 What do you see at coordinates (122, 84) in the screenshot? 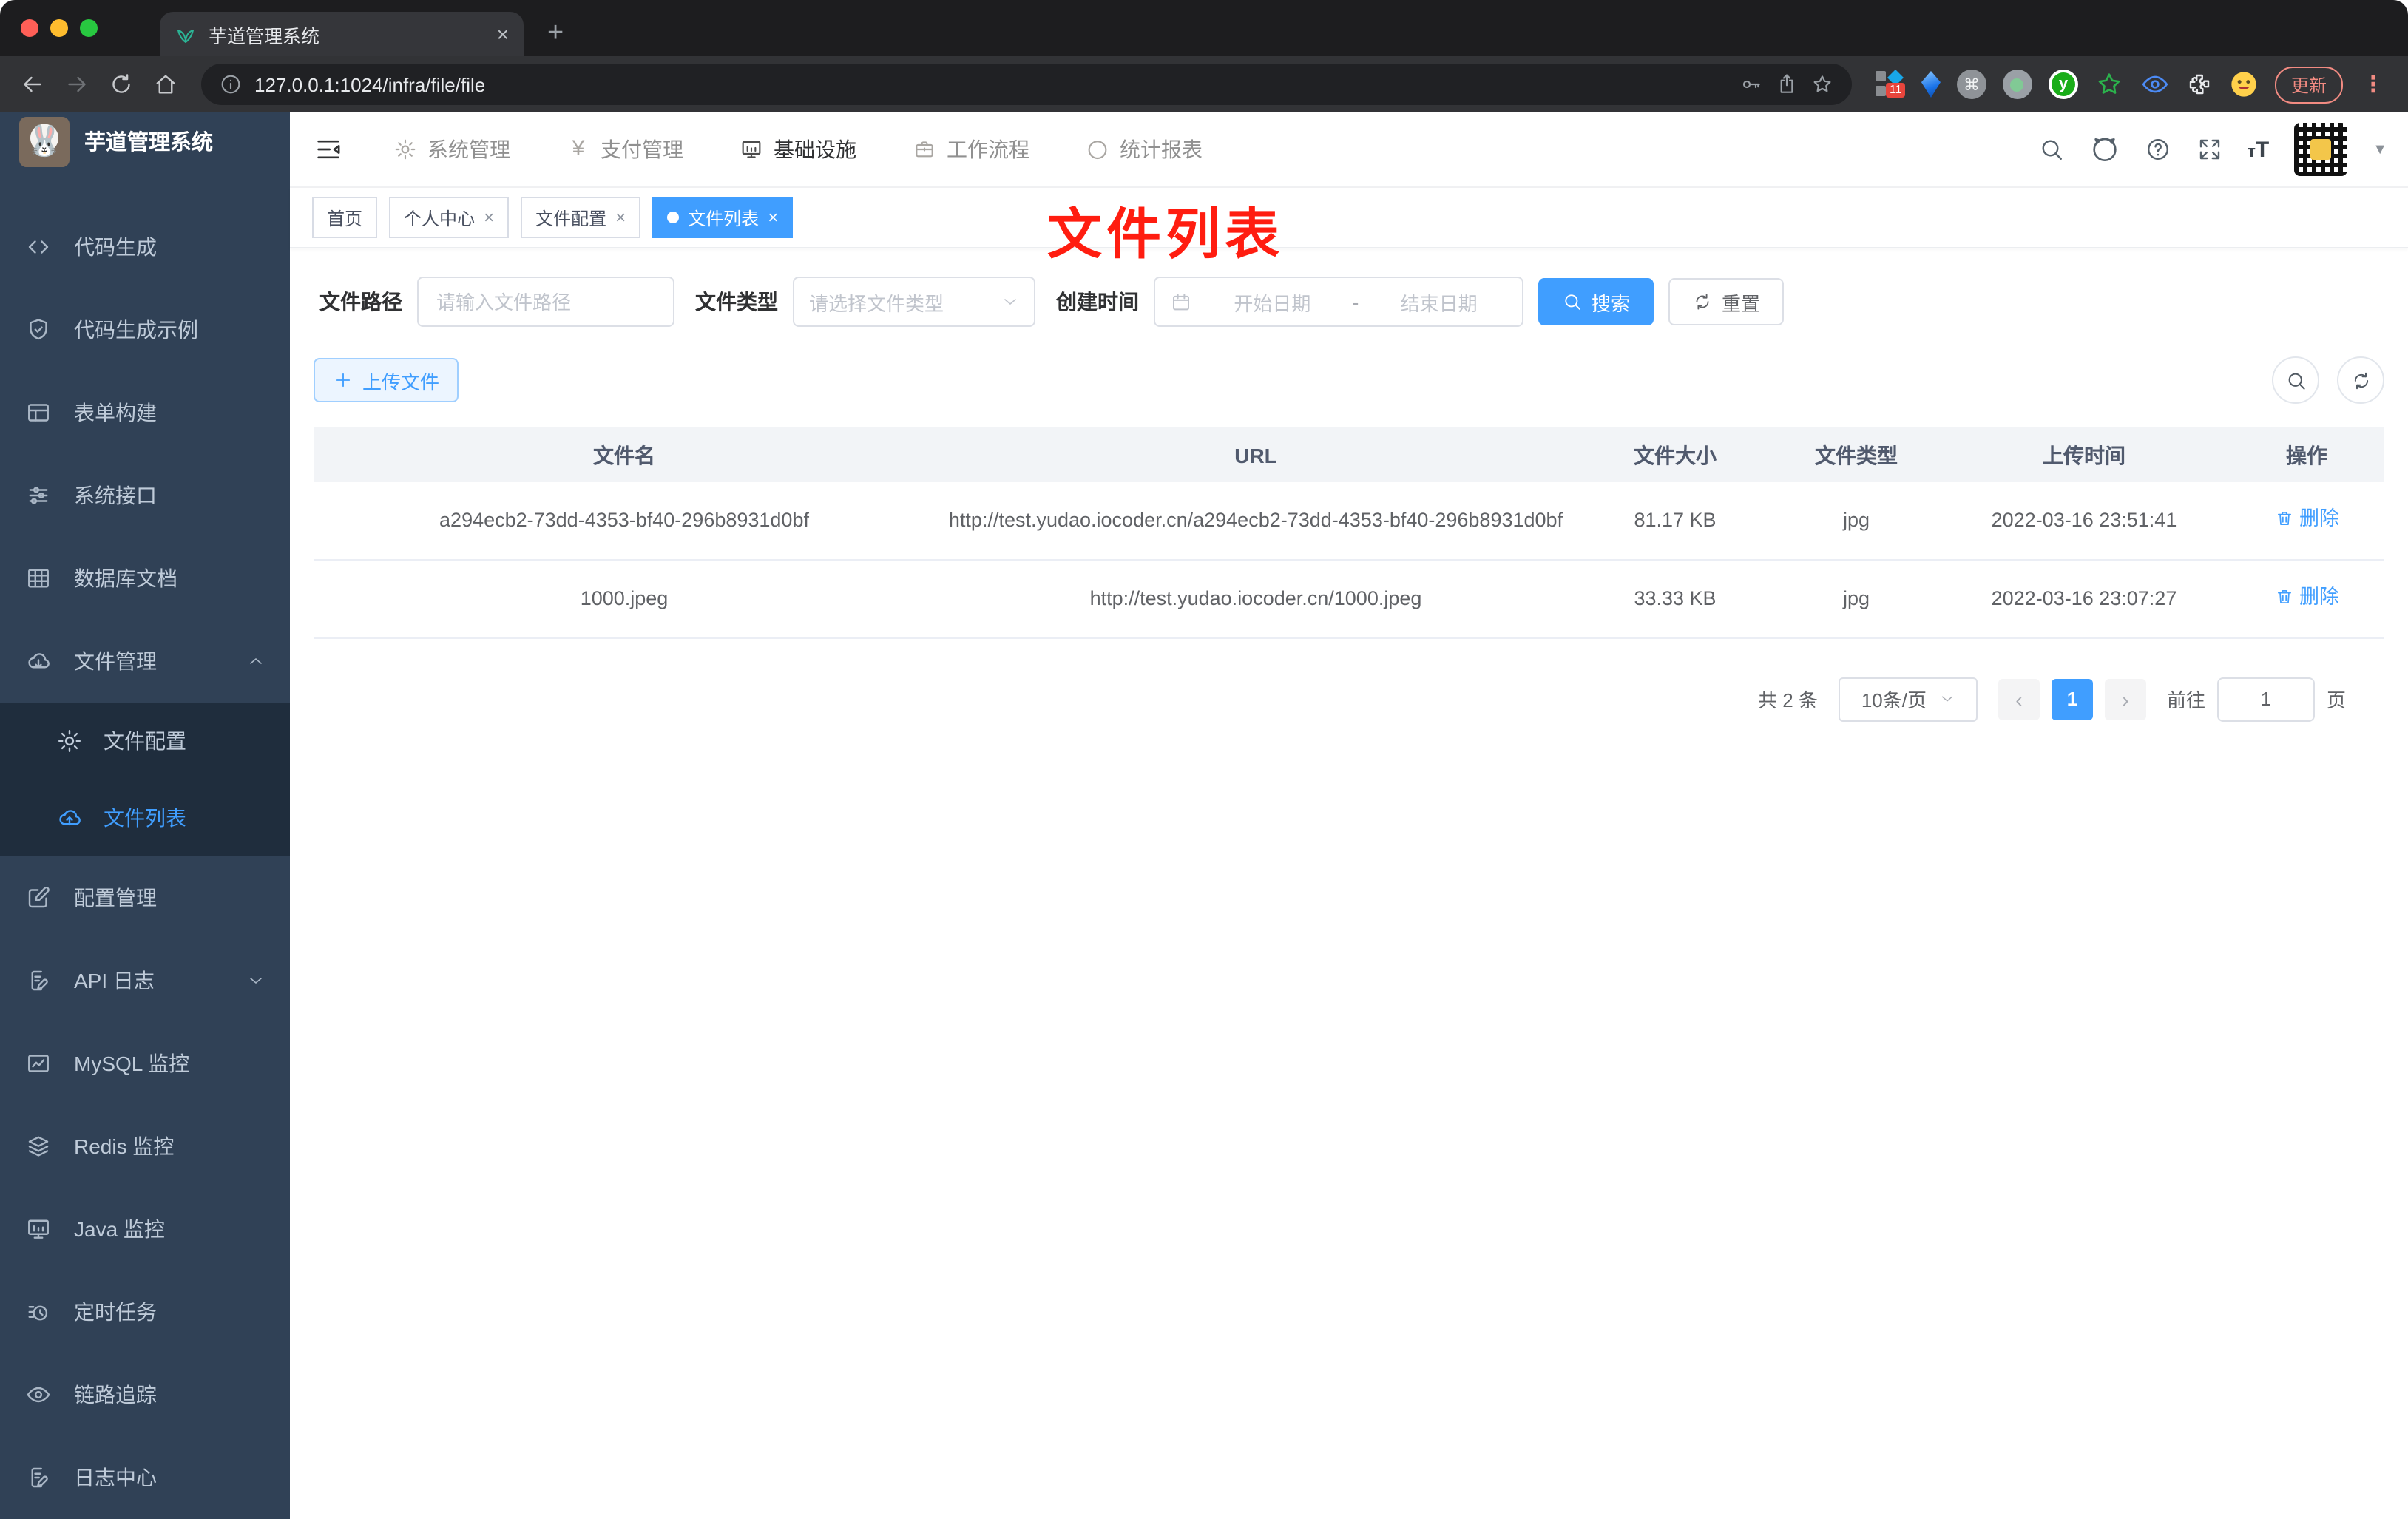
I see `reload-icon` at bounding box center [122, 84].